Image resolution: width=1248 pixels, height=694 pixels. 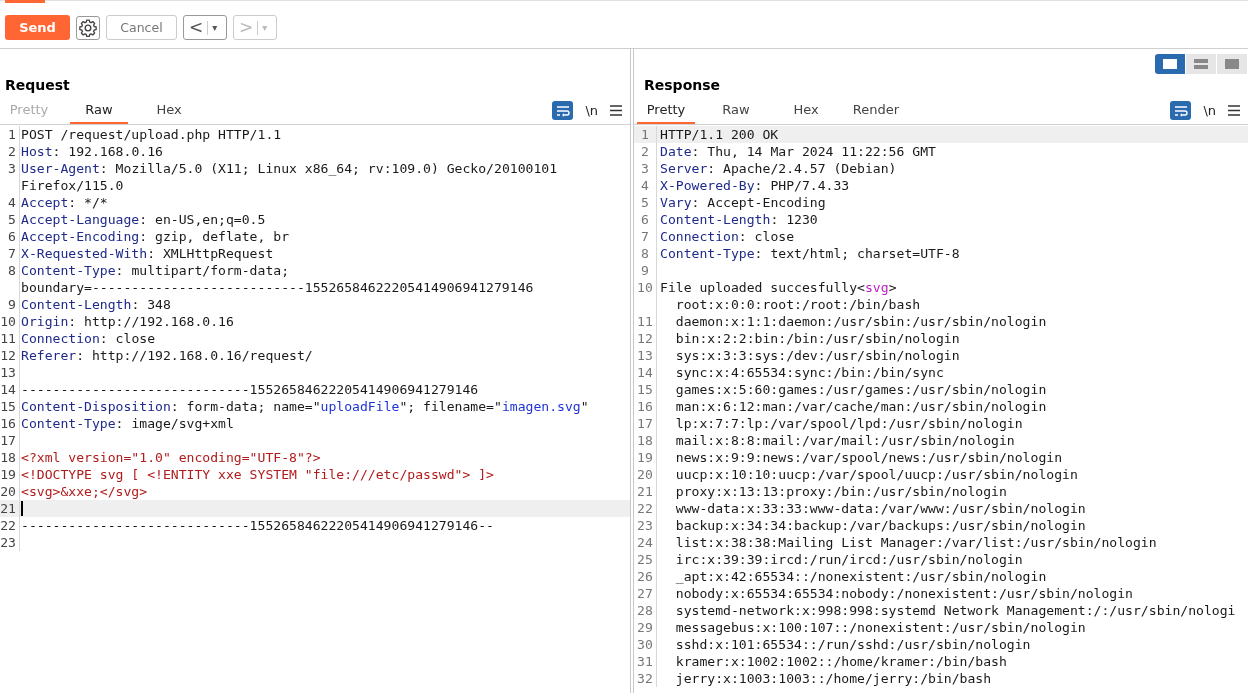 What do you see at coordinates (12, 151) in the screenshot?
I see `line-number: 2` at bounding box center [12, 151].